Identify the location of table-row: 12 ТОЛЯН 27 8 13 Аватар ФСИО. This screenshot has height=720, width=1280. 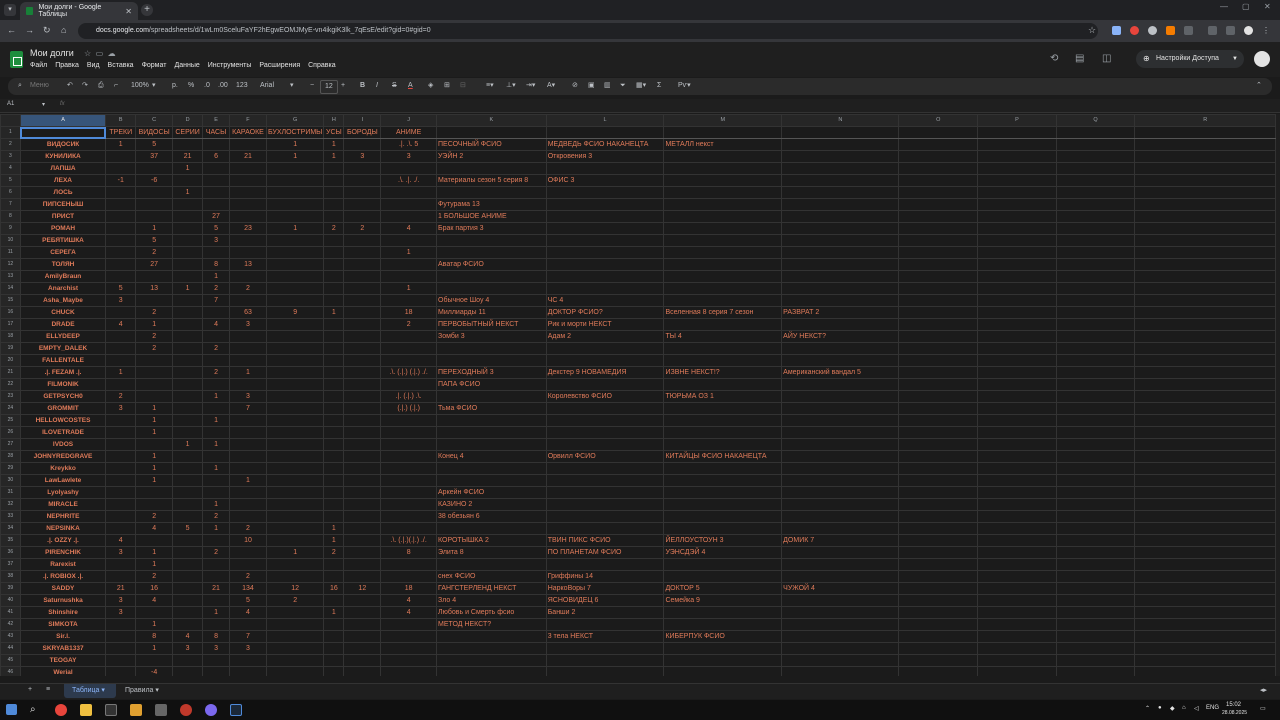
(638, 264).